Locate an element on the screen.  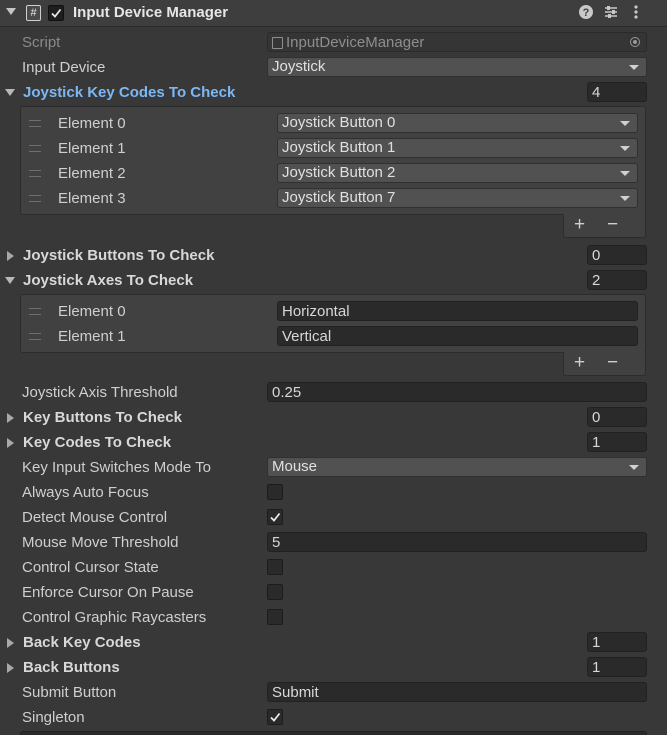
always-auto-focus-row: Always Auto Focus is located at coordinates (333, 492).